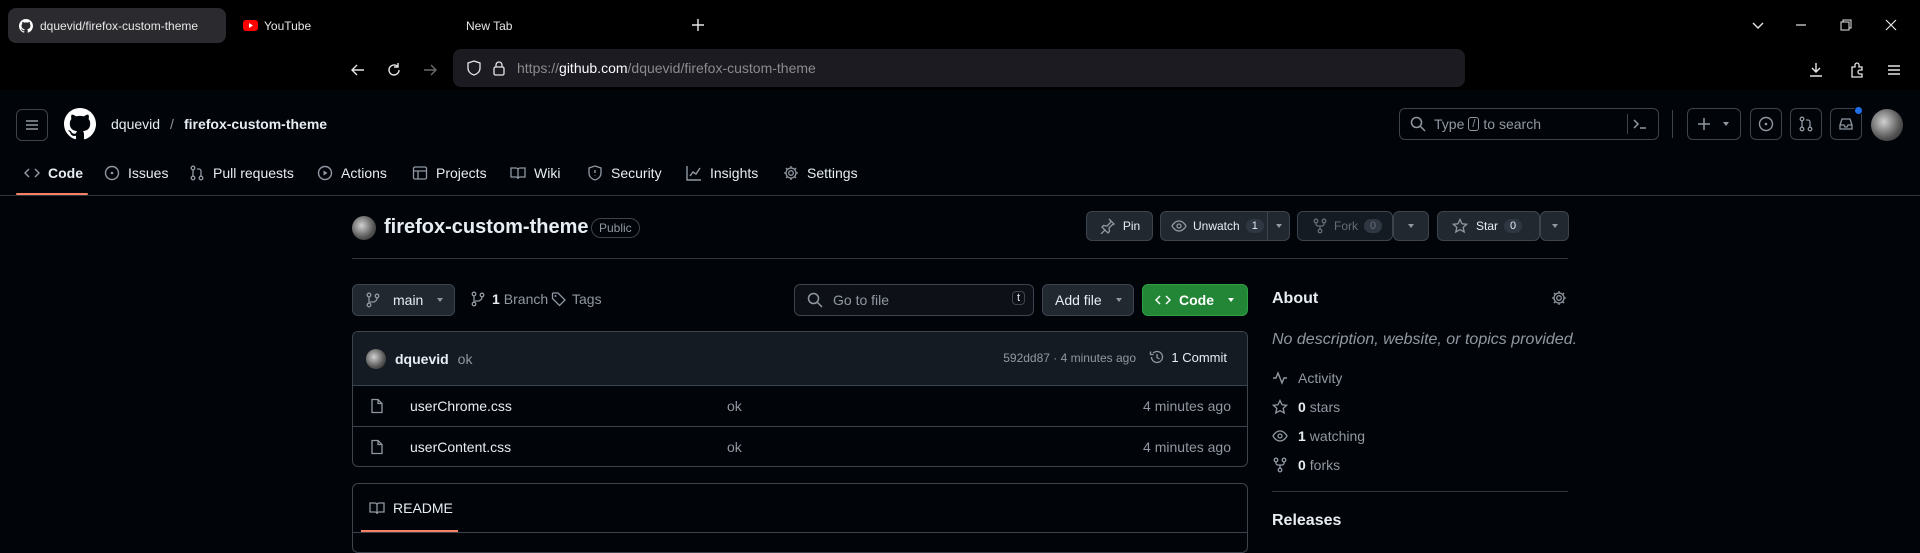  Describe the element at coordinates (1280, 465) in the screenshot. I see `fork-icon` at that location.